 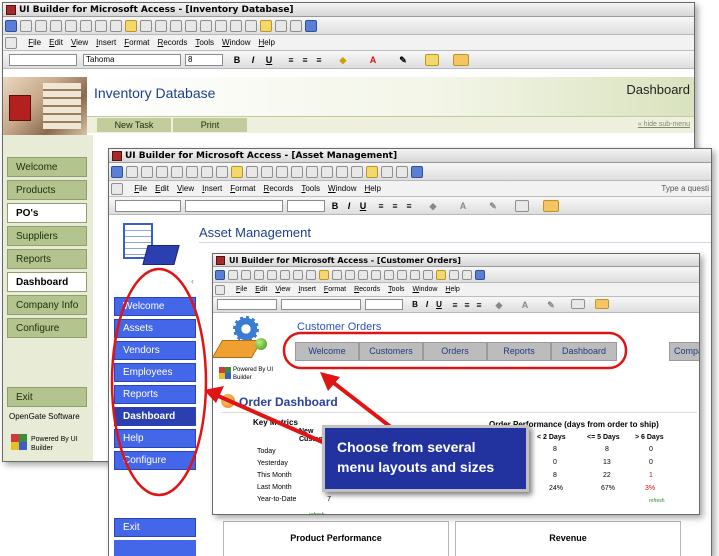 I want to click on nav2-exit: Exit, so click(x=155, y=527).